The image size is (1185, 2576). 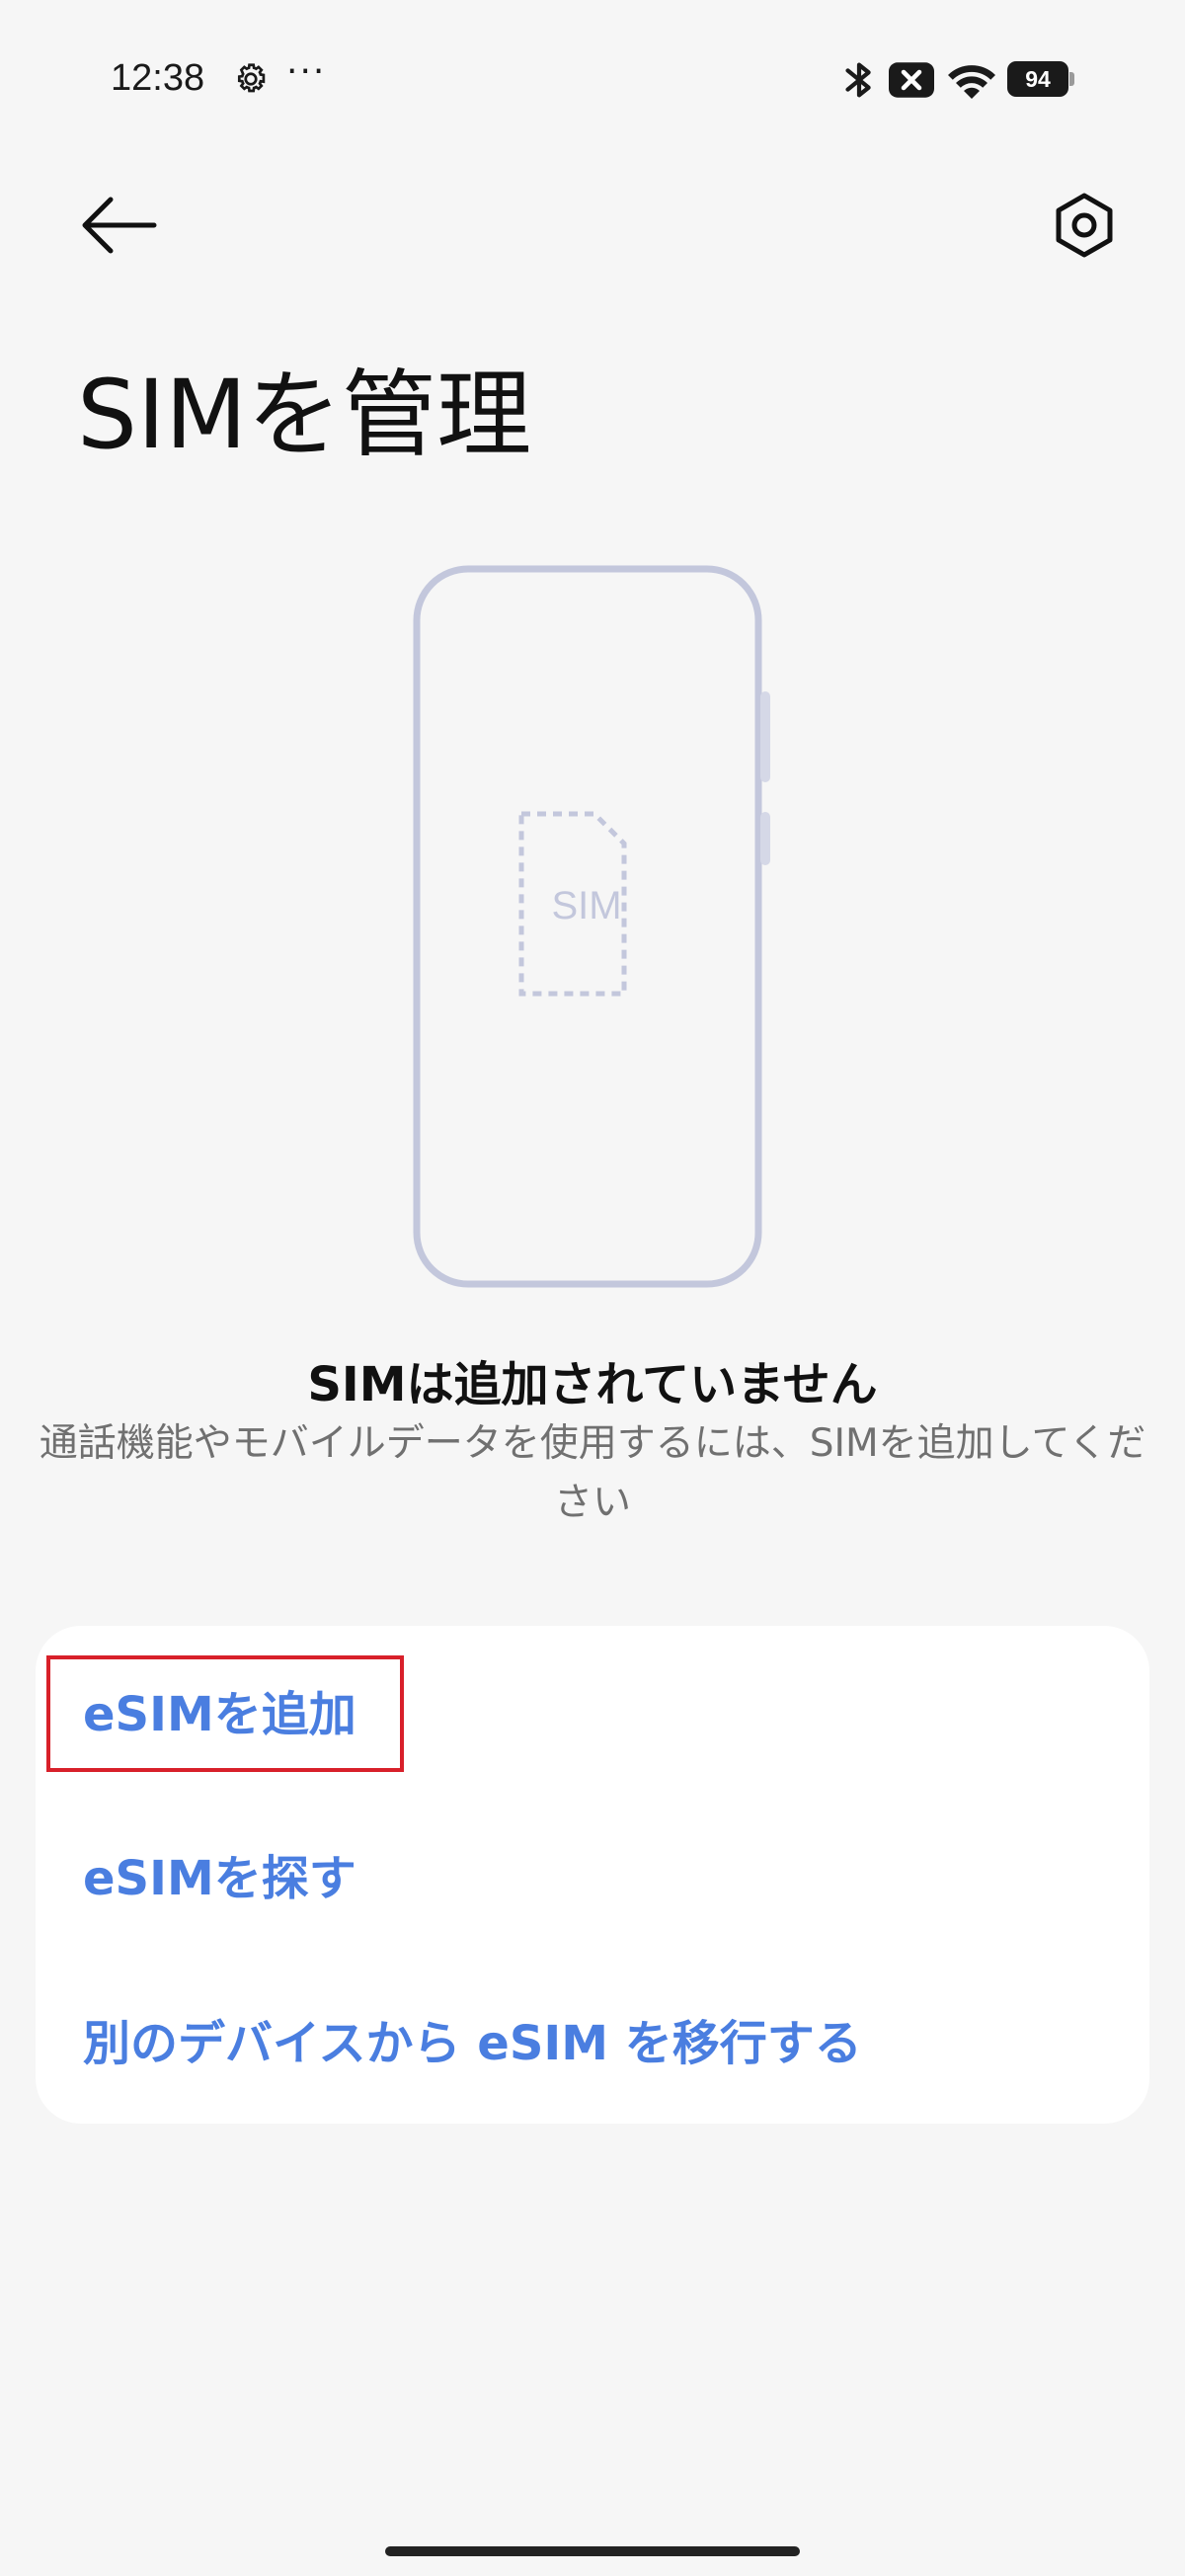 I want to click on status-more-icon: ···, so click(x=307, y=71).